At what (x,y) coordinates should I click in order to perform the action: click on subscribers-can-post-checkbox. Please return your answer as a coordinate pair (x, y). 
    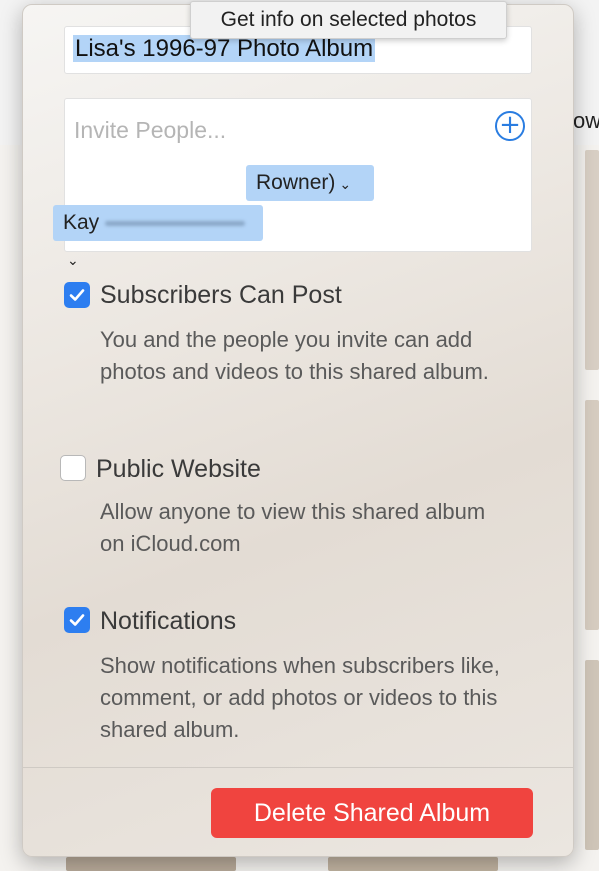
    Looking at the image, I should click on (77, 295).